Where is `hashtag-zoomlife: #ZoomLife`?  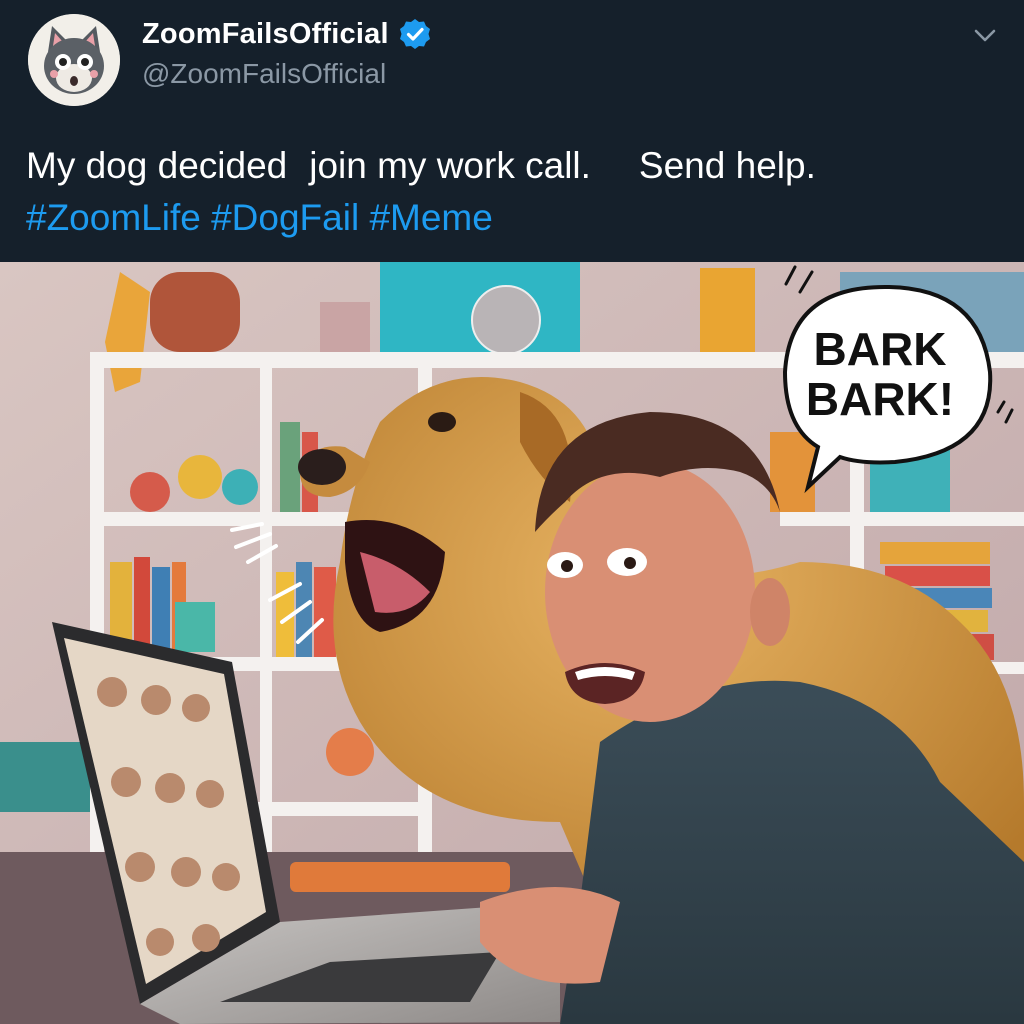 hashtag-zoomlife: #ZoomLife is located at coordinates (113, 217).